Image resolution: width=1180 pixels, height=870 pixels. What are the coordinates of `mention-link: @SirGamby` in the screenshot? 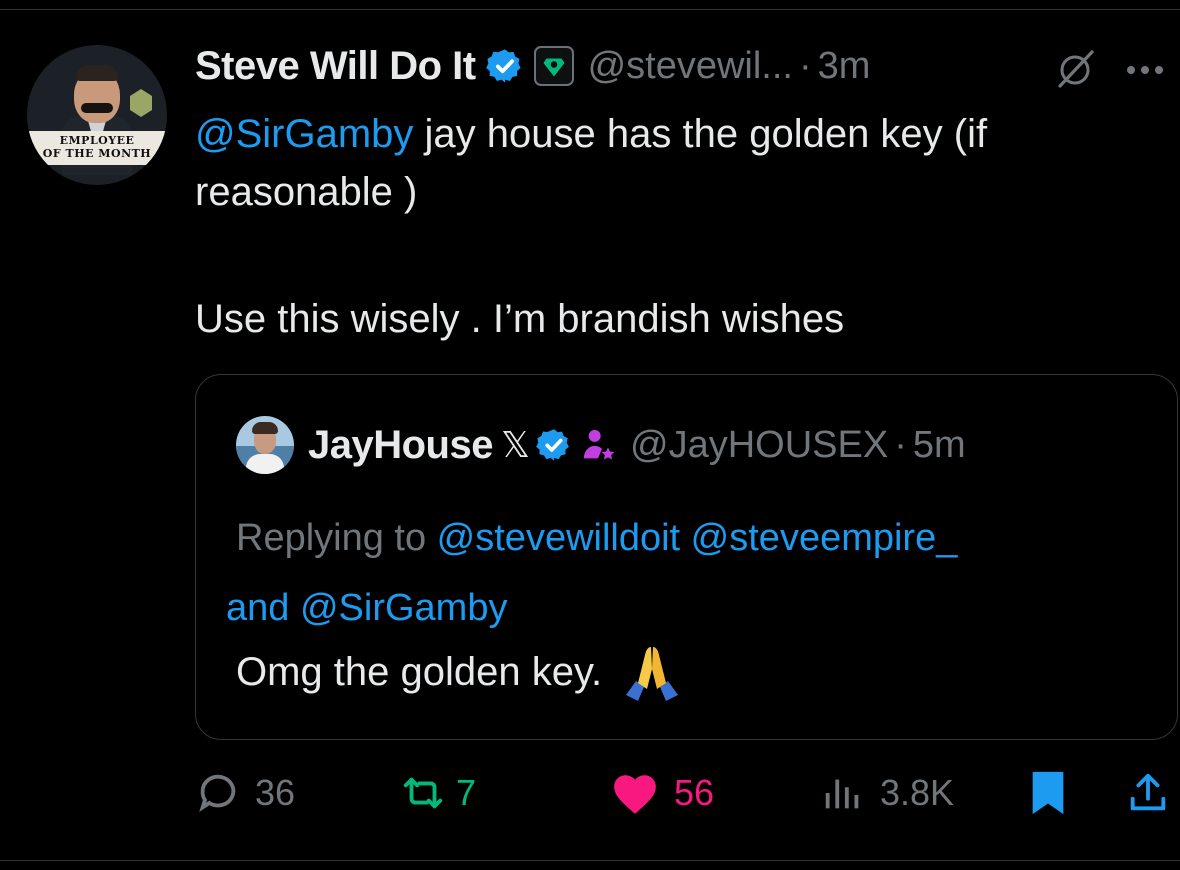 It's located at (304, 134).